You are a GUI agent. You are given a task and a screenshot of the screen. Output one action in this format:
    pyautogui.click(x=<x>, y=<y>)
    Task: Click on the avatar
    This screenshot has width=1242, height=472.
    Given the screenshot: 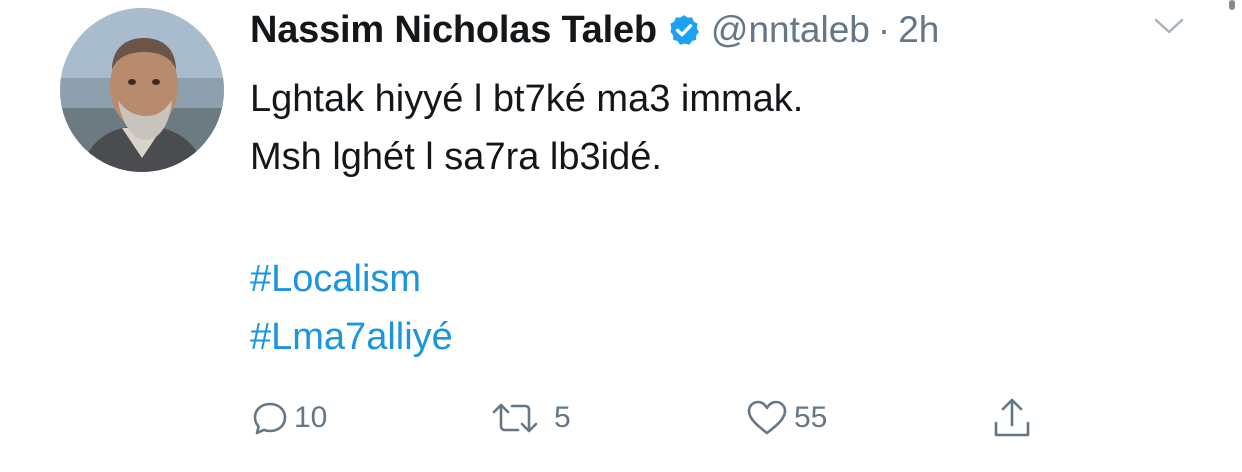 What is the action you would take?
    pyautogui.click(x=142, y=90)
    